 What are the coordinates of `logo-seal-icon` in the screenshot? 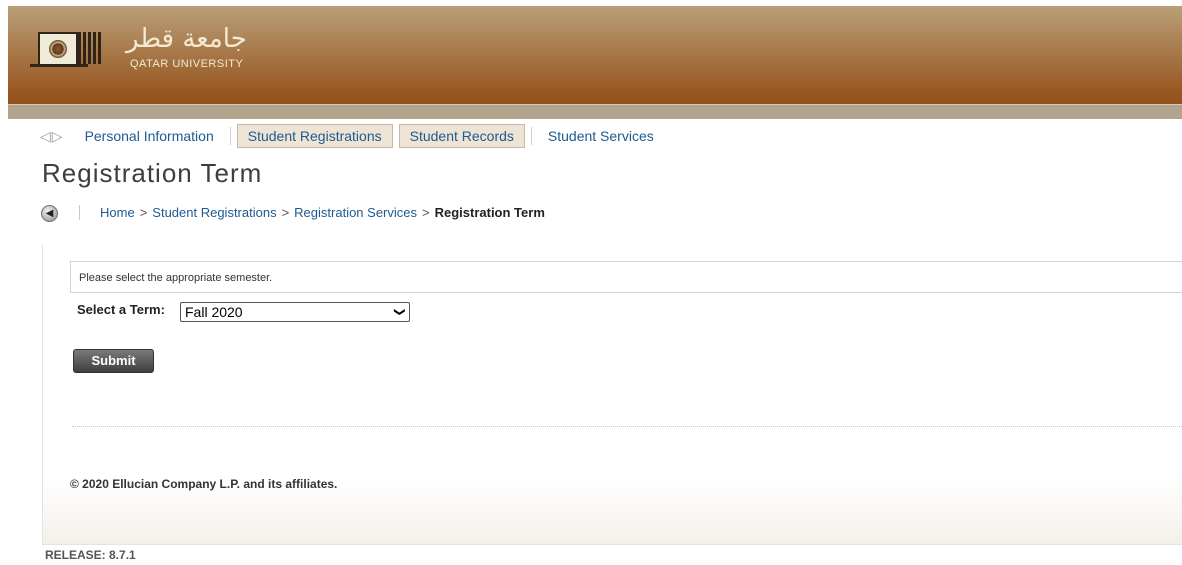 It's located at (58, 49).